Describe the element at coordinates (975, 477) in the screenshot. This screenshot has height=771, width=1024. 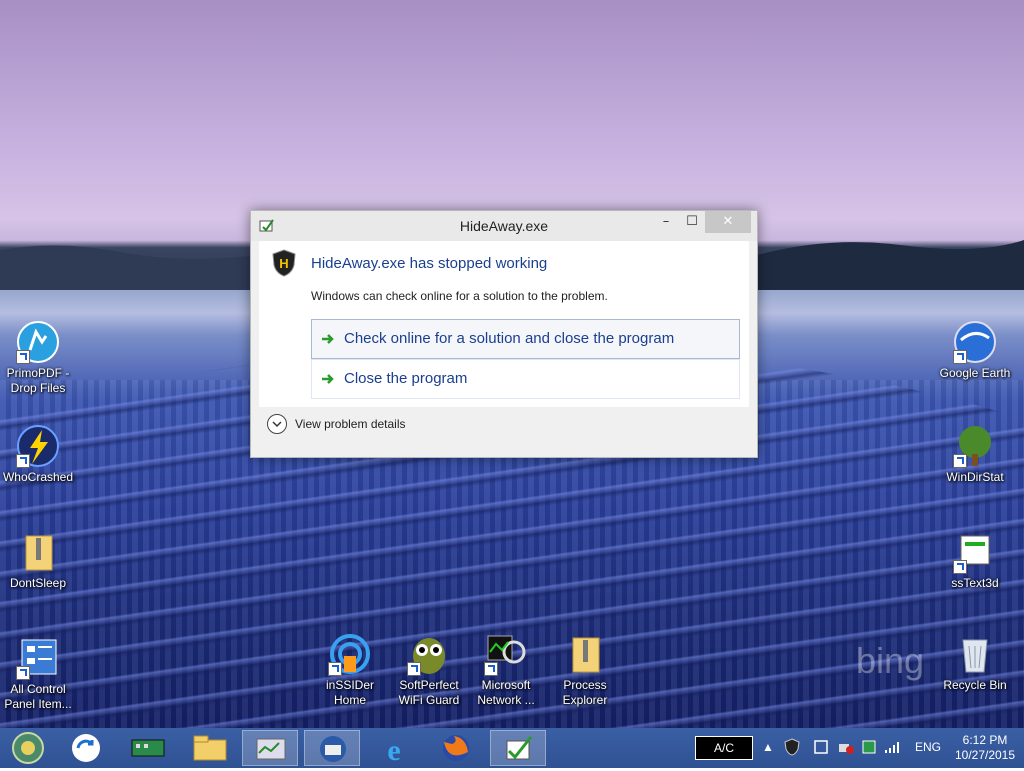
I see `desktop-icon-label: WinDirStat` at that location.